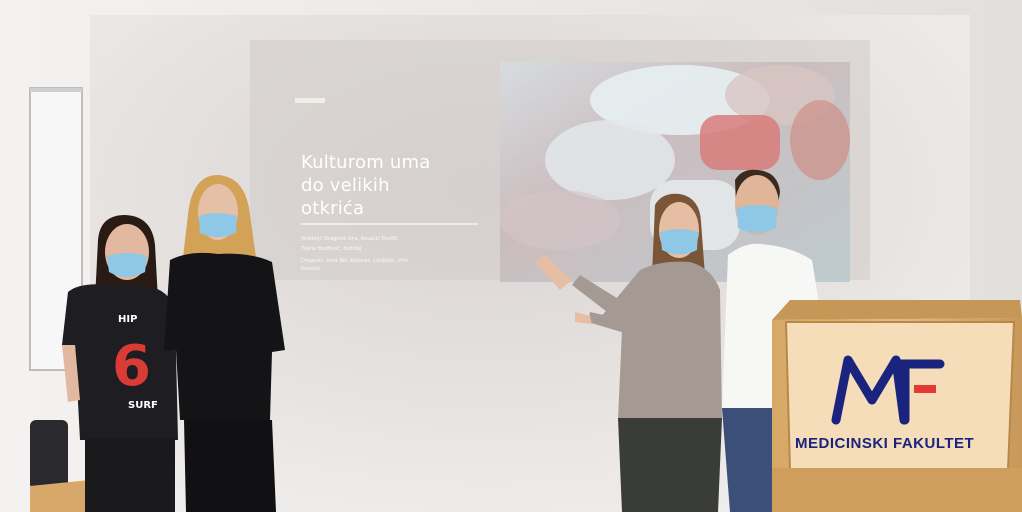 Image resolution: width=1022 pixels, height=512 pixels. I want to click on slide-title-line-1: Kulturom uma, so click(365, 162).